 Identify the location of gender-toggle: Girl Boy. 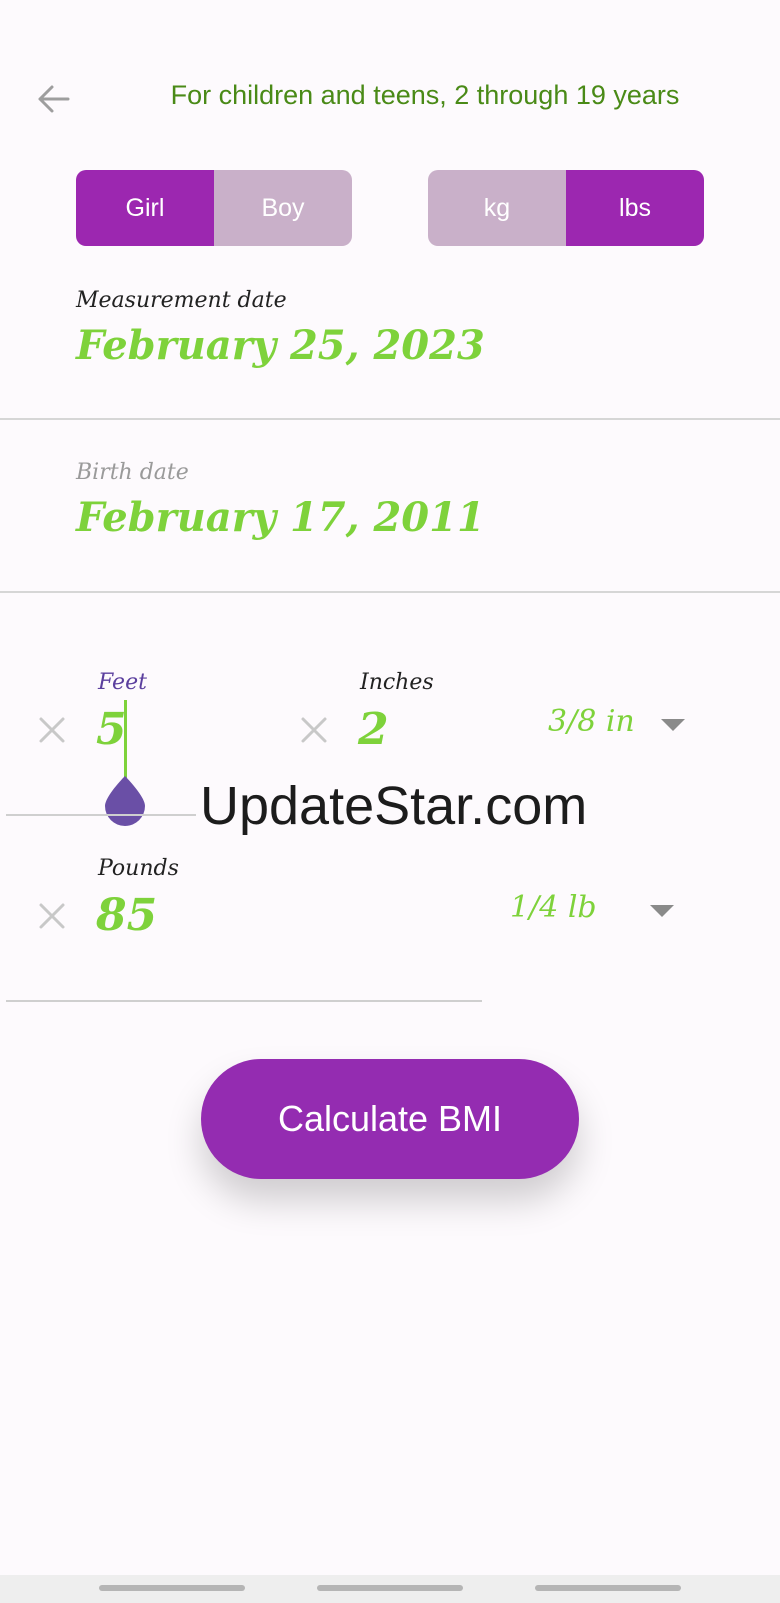
(214, 208).